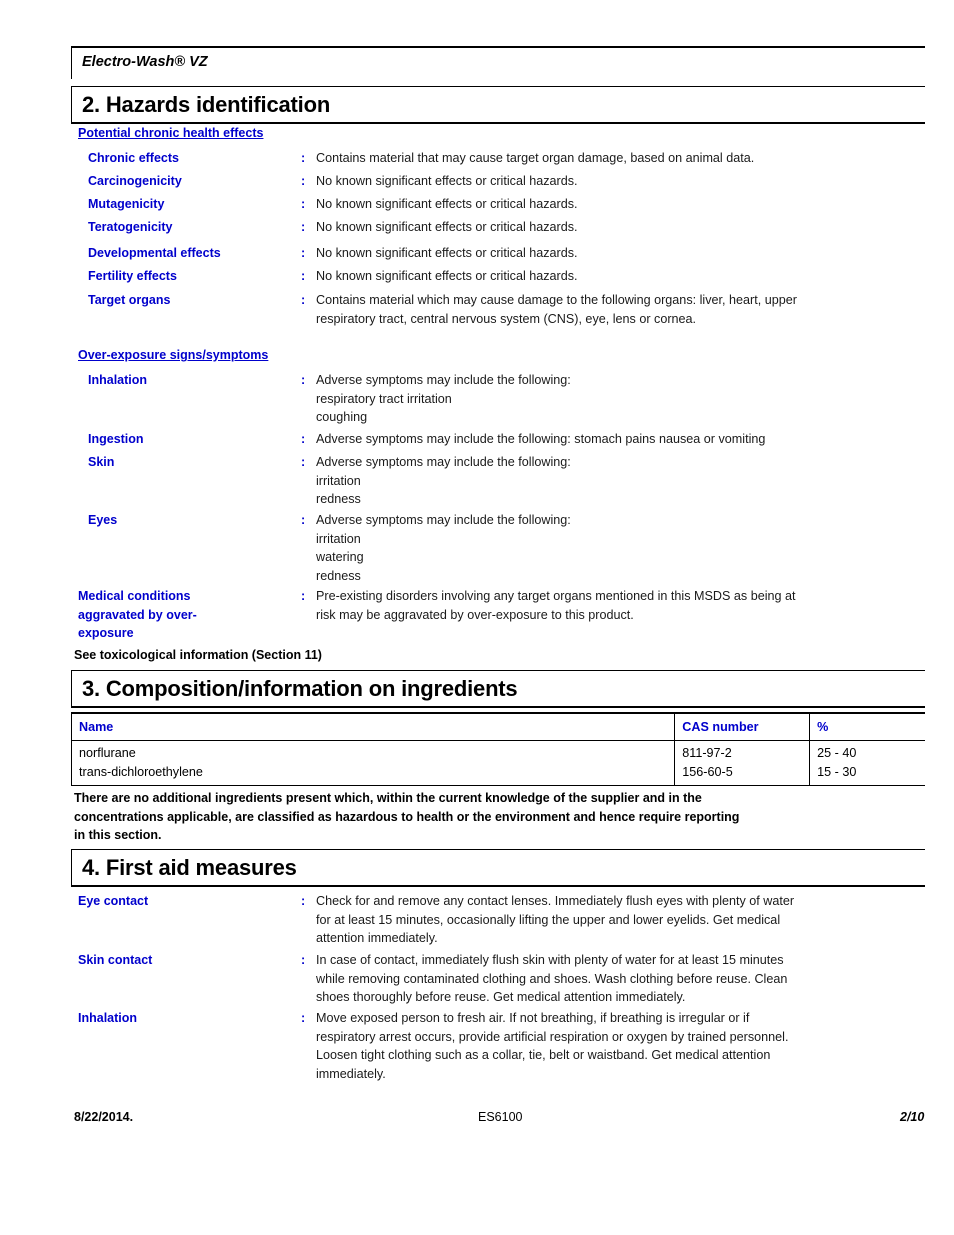 This screenshot has width=954, height=1235. Describe the element at coordinates (173, 355) in the screenshot. I see `group-heading-over-exposure-signs-symptoms: Over-exposure signs/symptoms` at that location.